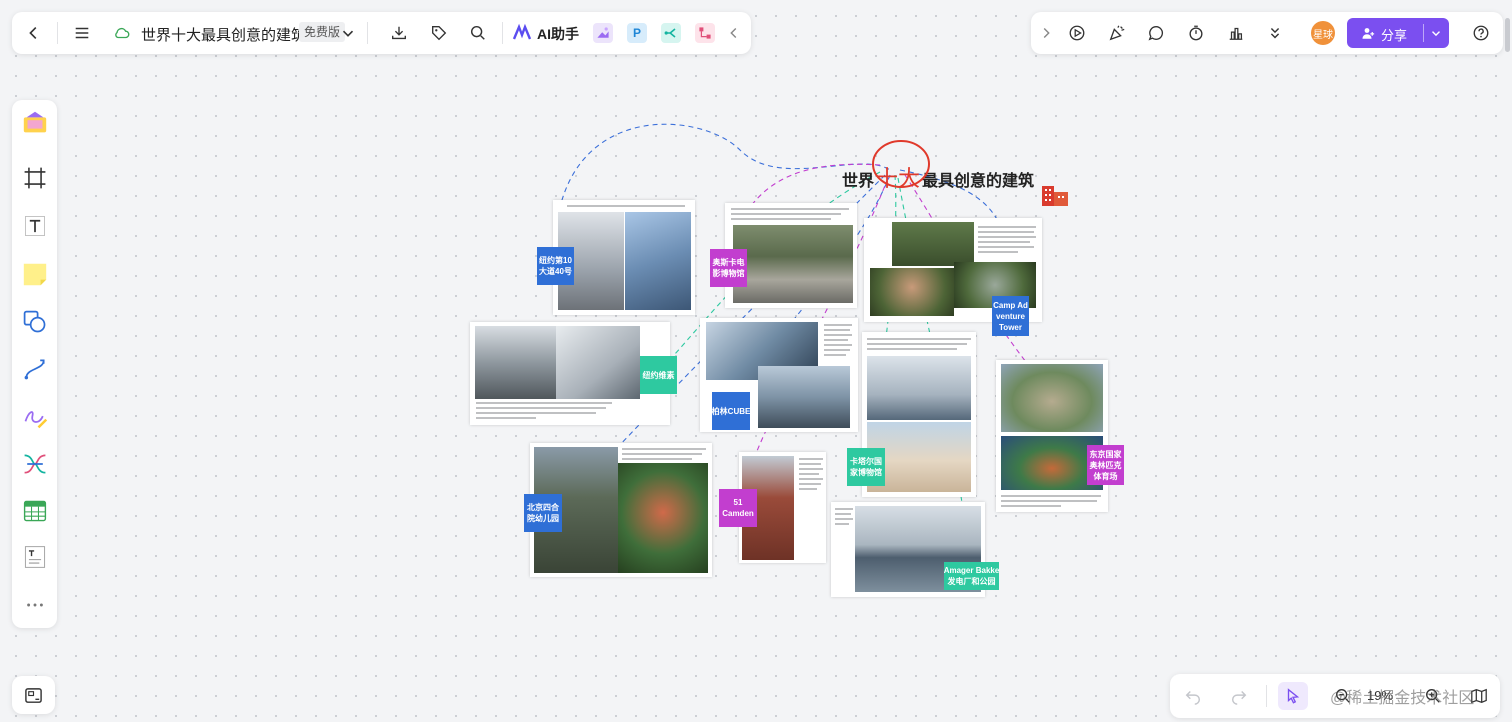 This screenshot has width=1512, height=722. What do you see at coordinates (1507, 35) in the screenshot?
I see `vertical-scrollbar` at bounding box center [1507, 35].